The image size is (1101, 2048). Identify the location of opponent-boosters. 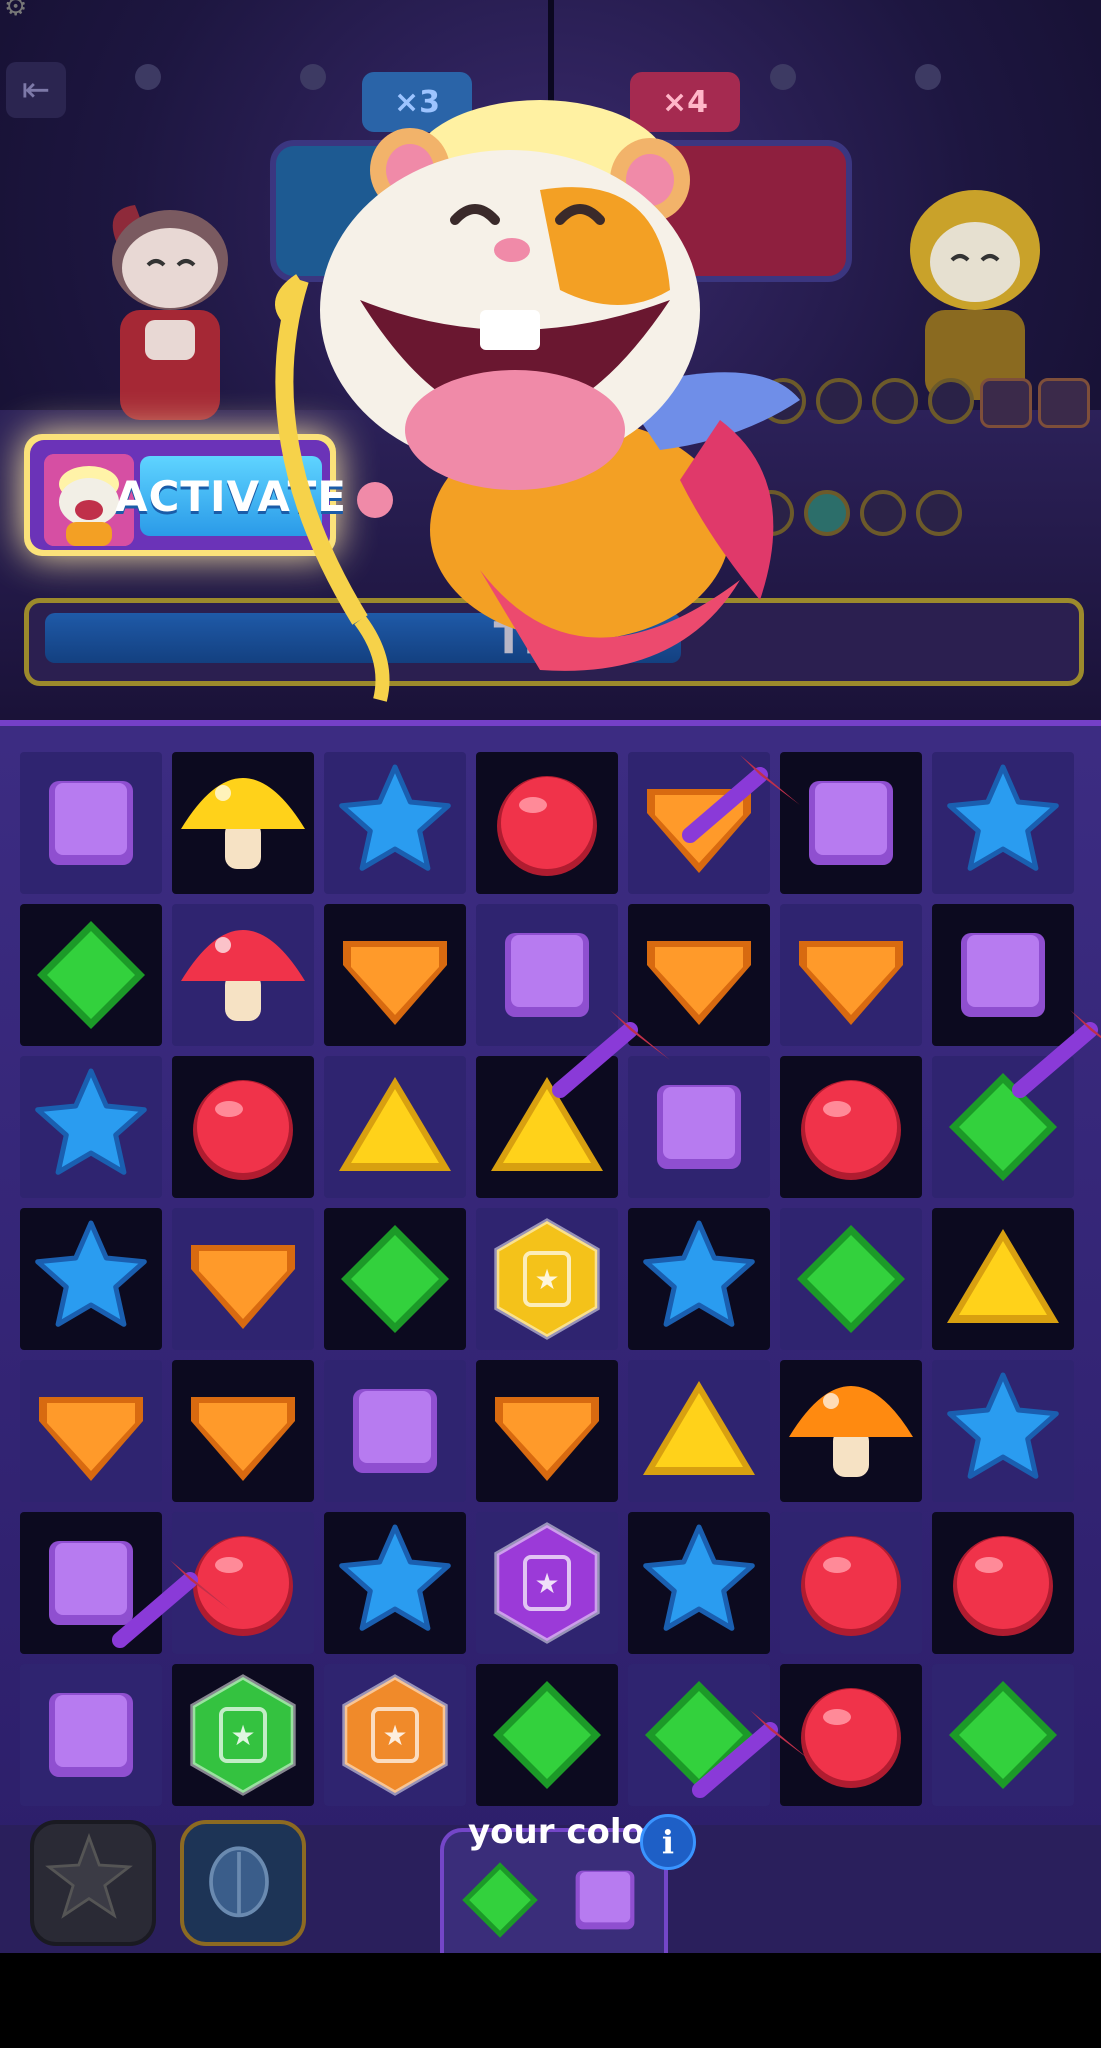
(1035, 403).